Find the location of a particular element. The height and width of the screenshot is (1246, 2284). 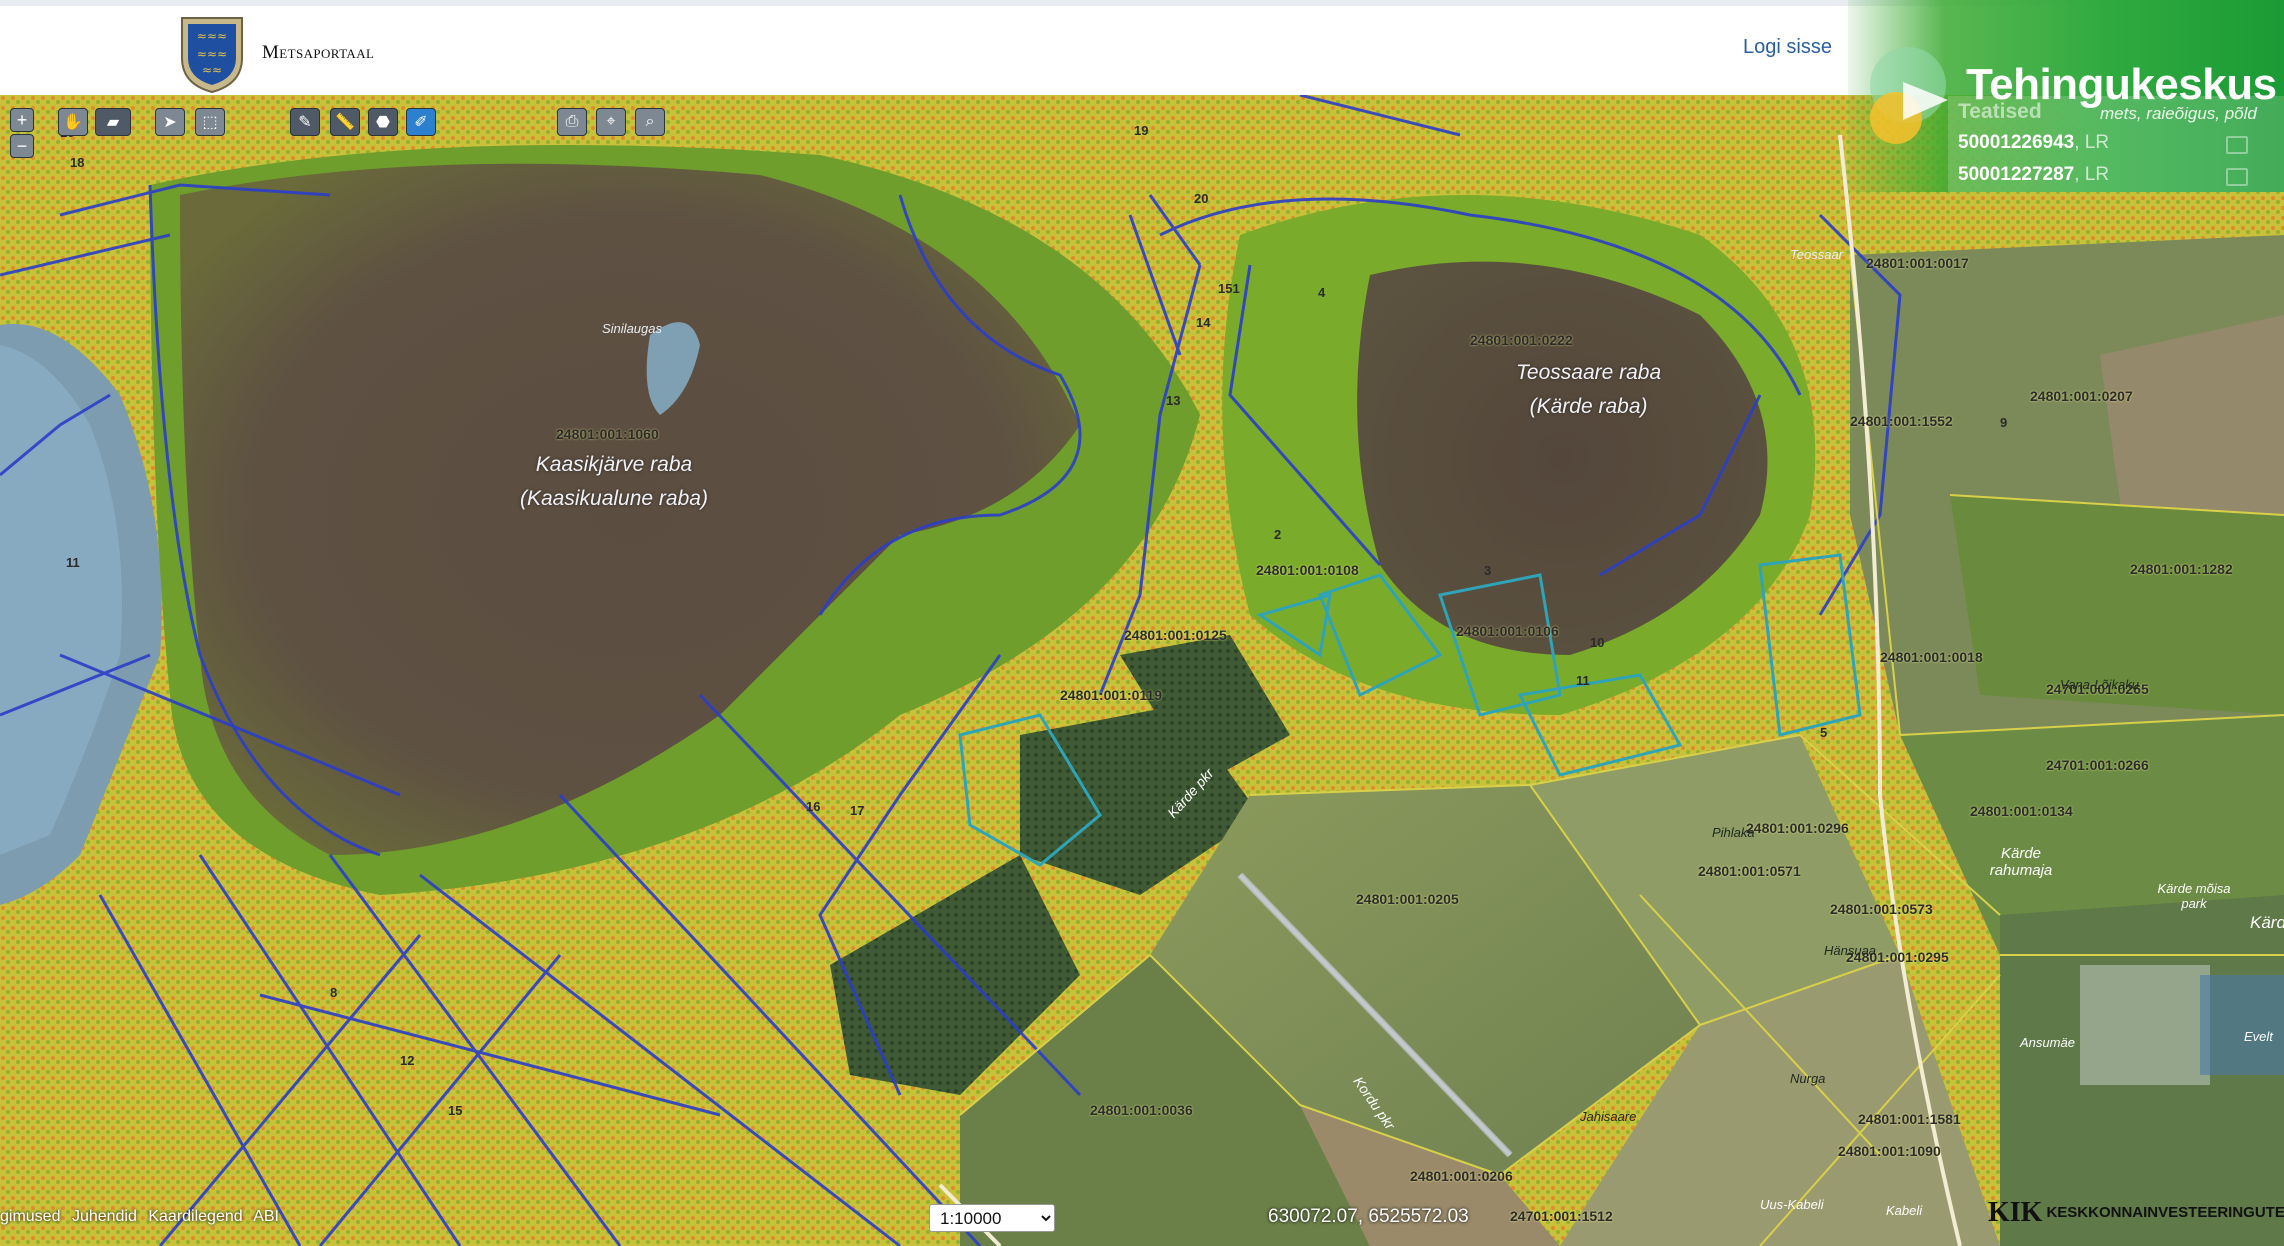

bog-label-kaasikjarve: Kaasikjärve raba (Kaasikualune raba) is located at coordinates (614, 482).